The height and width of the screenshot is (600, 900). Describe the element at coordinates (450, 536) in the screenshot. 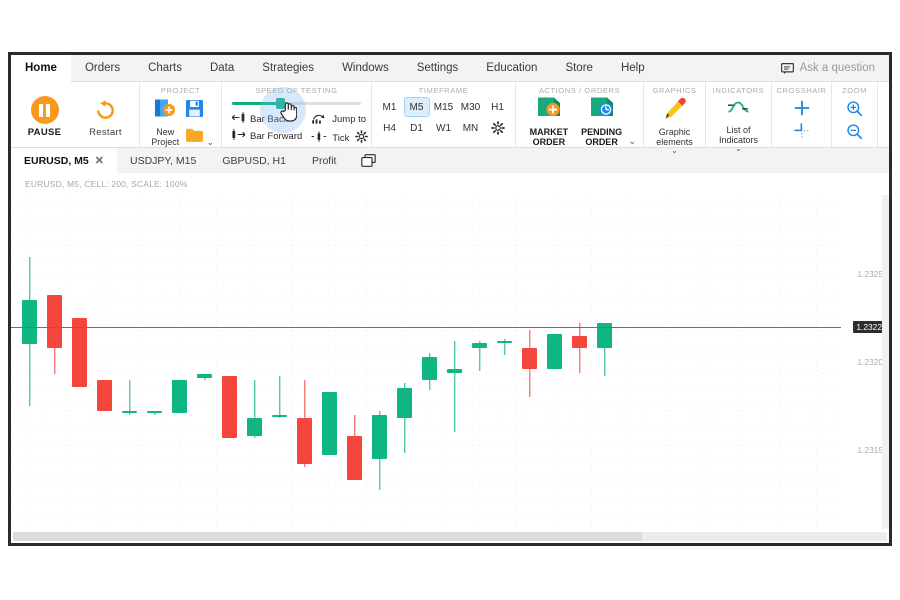

I see `horizontal-scrollbar` at that location.